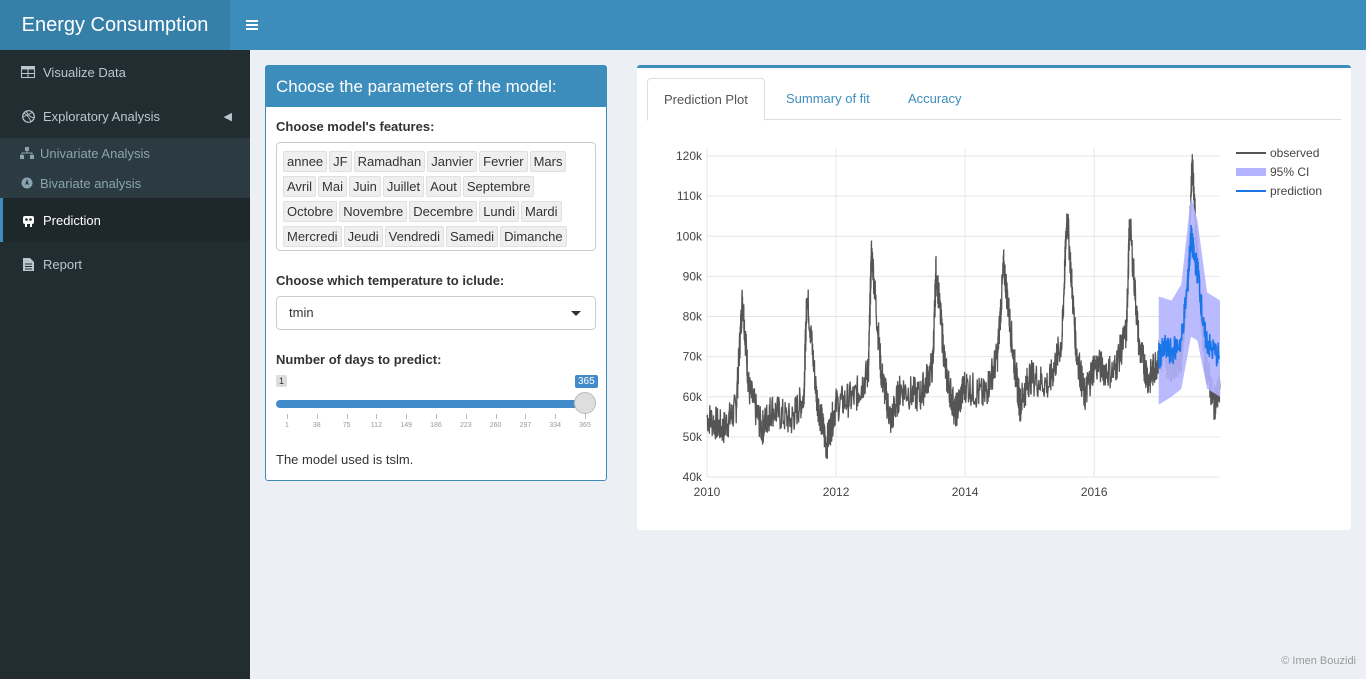 The height and width of the screenshot is (679, 1366). Describe the element at coordinates (390, 280) in the screenshot. I see `temperature-label: Choose which temperature to iclude:` at that location.